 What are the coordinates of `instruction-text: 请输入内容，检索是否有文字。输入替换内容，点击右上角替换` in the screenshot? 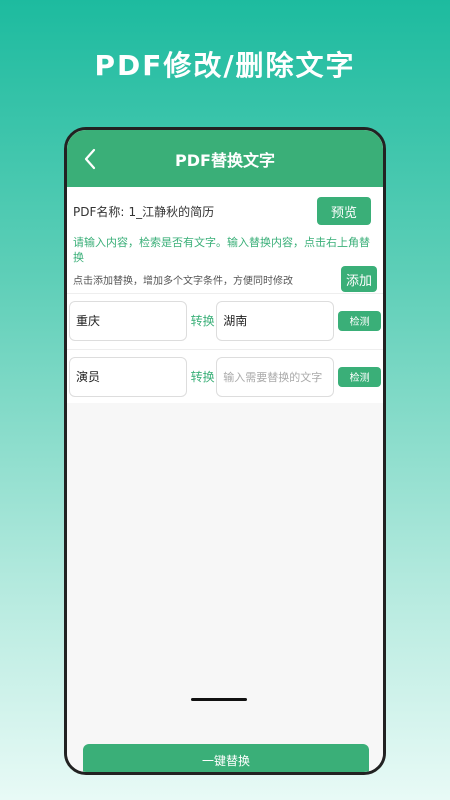 It's located at (221, 250).